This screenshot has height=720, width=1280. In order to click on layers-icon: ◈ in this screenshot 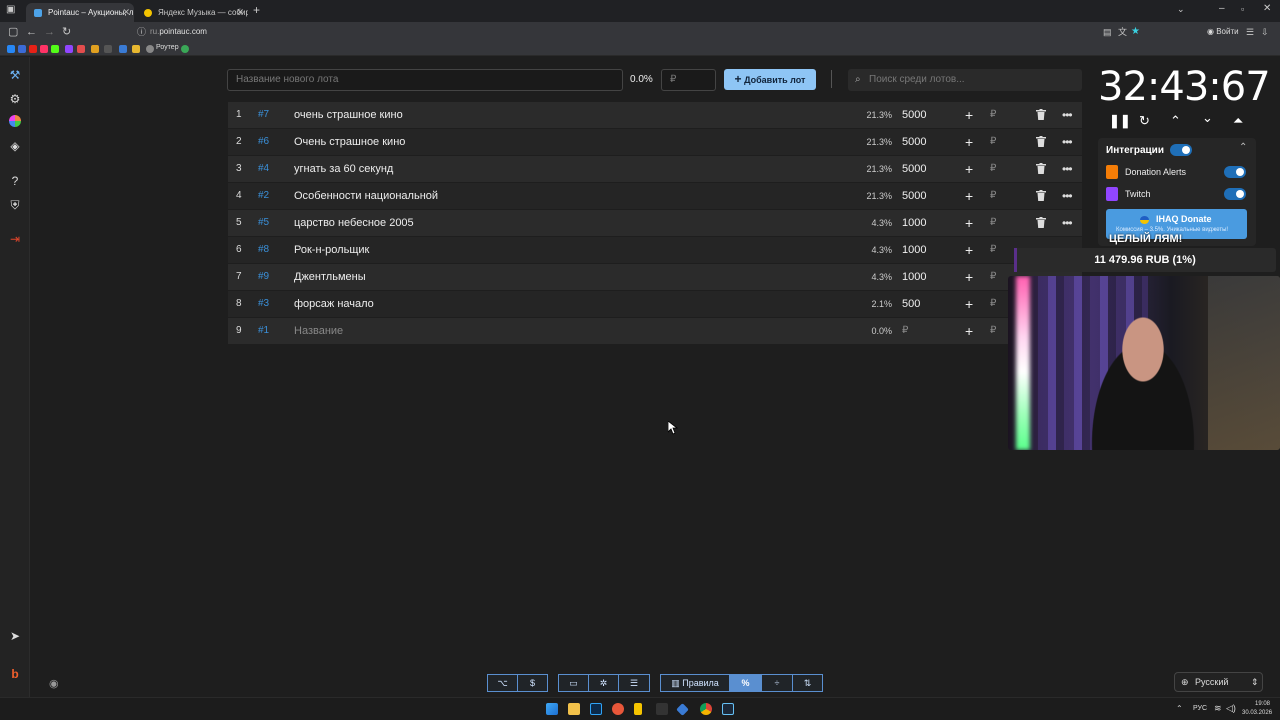, I will do `click(15, 146)`.